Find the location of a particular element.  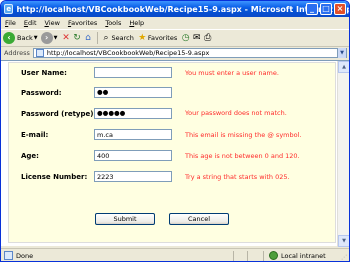

scroll-down-icon: ▼ is located at coordinates (343, 241).